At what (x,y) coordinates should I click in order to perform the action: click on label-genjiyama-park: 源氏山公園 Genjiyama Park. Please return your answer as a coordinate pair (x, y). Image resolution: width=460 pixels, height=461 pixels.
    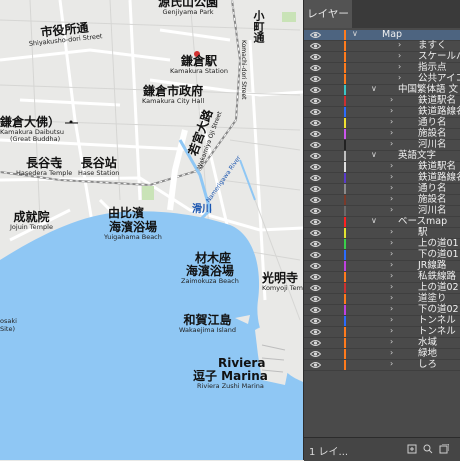
    Looking at the image, I should click on (188, 8).